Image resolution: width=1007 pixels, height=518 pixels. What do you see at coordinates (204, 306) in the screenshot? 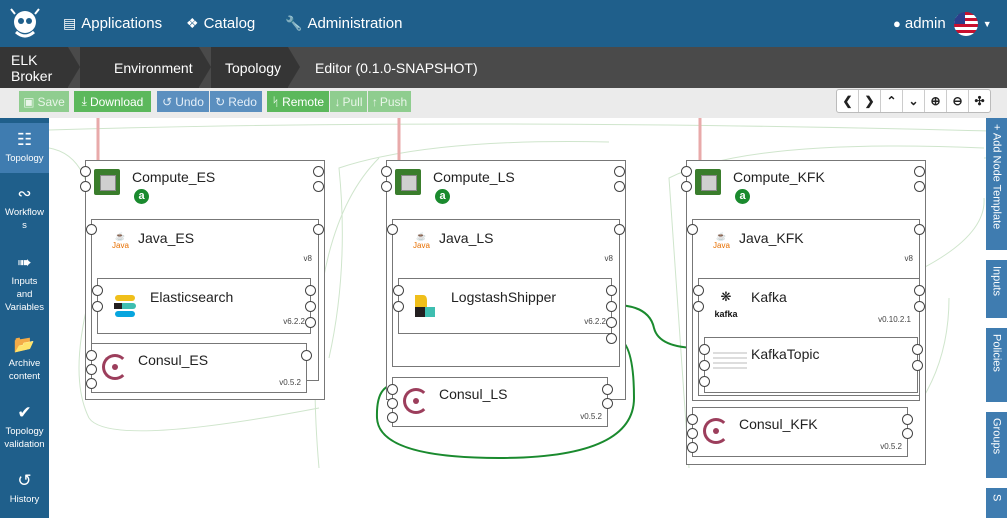
I see `node-elasticsearch: Elasticsearch v6.2.2` at bounding box center [204, 306].